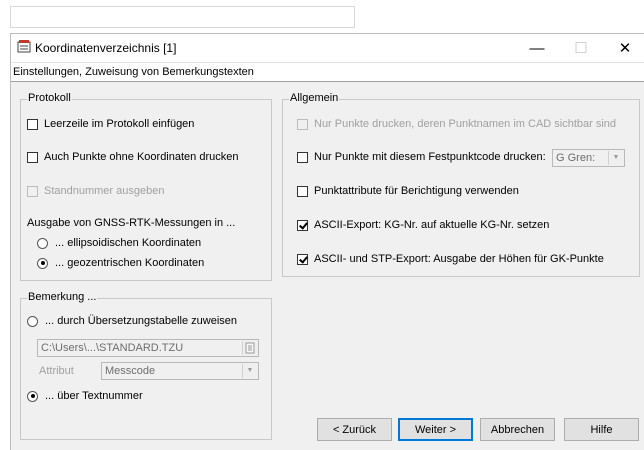 The width and height of the screenshot is (644, 450). I want to click on back-button: < Zurück, so click(354, 429).